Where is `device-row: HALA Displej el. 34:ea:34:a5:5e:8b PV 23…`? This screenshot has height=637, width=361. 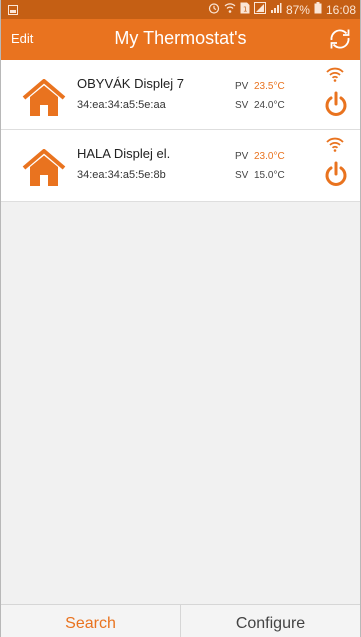
device-row: HALA Displej el. 34:ea:34:a5:5e:8b PV 23… is located at coordinates (180, 166).